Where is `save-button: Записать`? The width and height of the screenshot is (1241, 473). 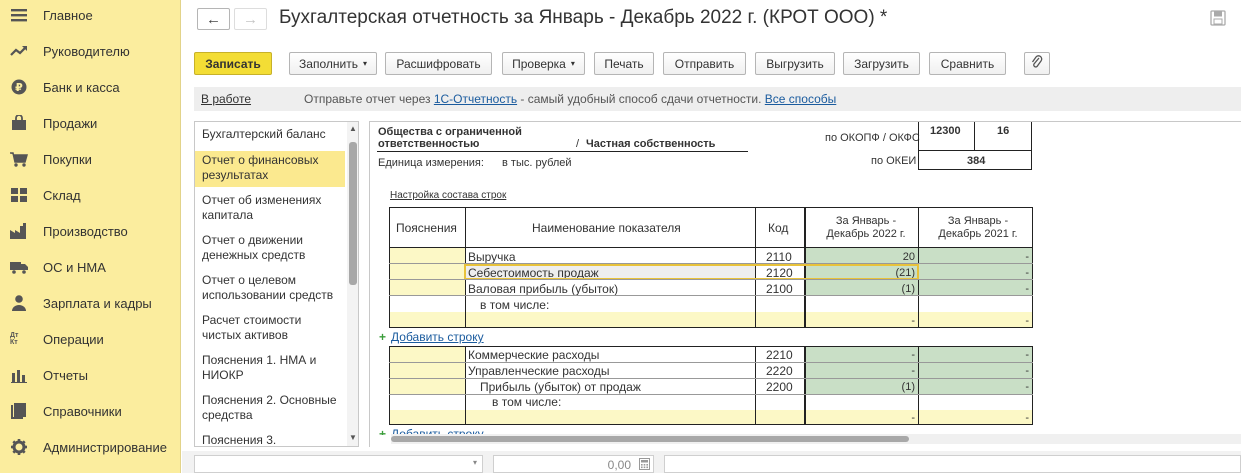 save-button: Записать is located at coordinates (233, 63).